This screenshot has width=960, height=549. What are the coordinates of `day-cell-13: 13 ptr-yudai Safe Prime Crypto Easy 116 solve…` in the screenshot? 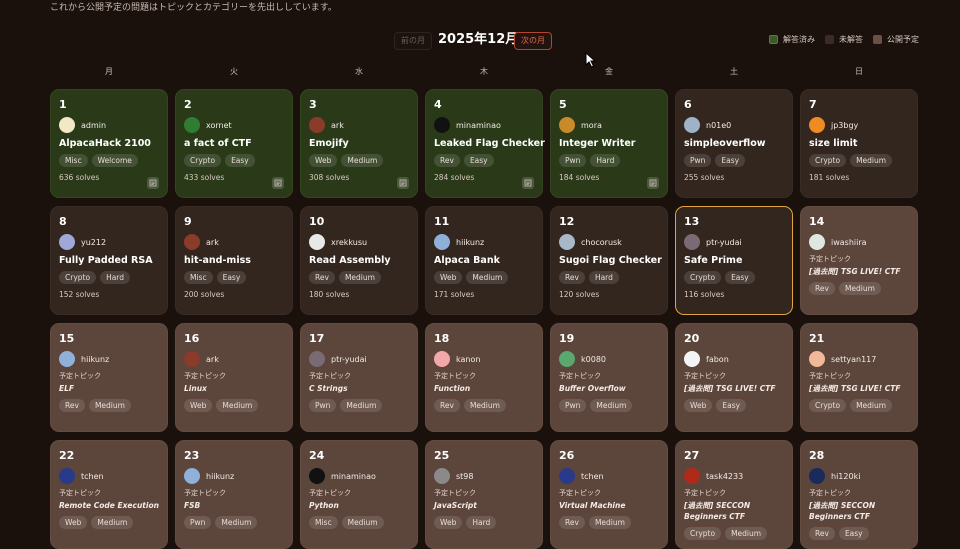 It's located at (734, 260).